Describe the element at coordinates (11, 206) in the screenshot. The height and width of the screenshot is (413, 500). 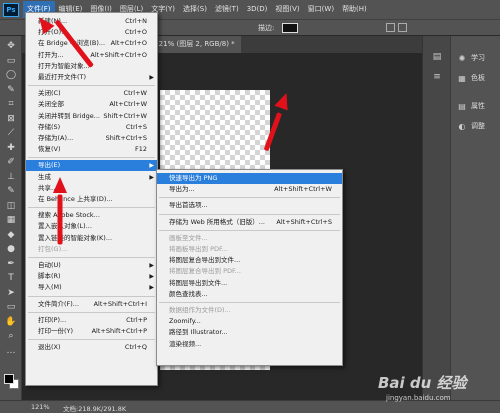
I see `eraser-icon: ◫` at that location.